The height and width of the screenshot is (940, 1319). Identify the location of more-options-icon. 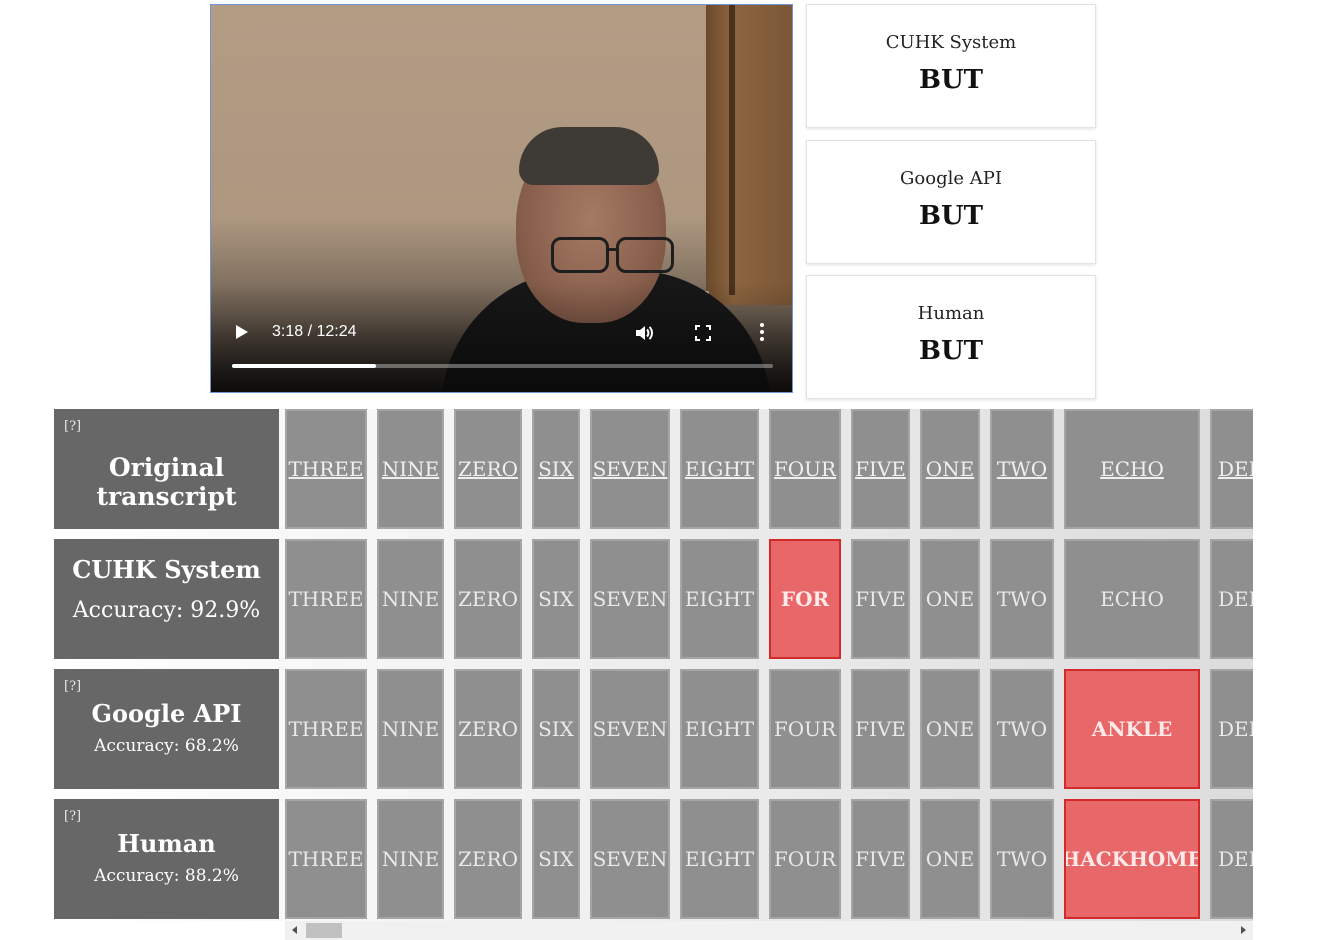
(762, 333).